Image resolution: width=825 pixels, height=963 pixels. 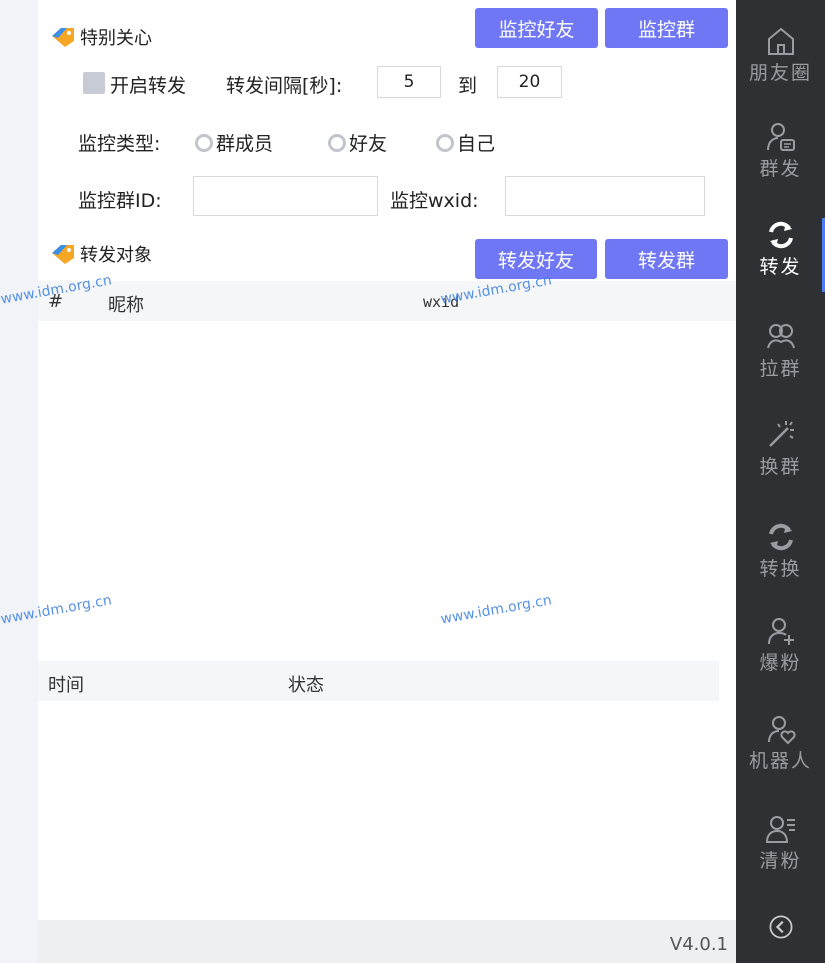 I want to click on sidebar-item-switch-group: 换群, so click(x=780, y=448).